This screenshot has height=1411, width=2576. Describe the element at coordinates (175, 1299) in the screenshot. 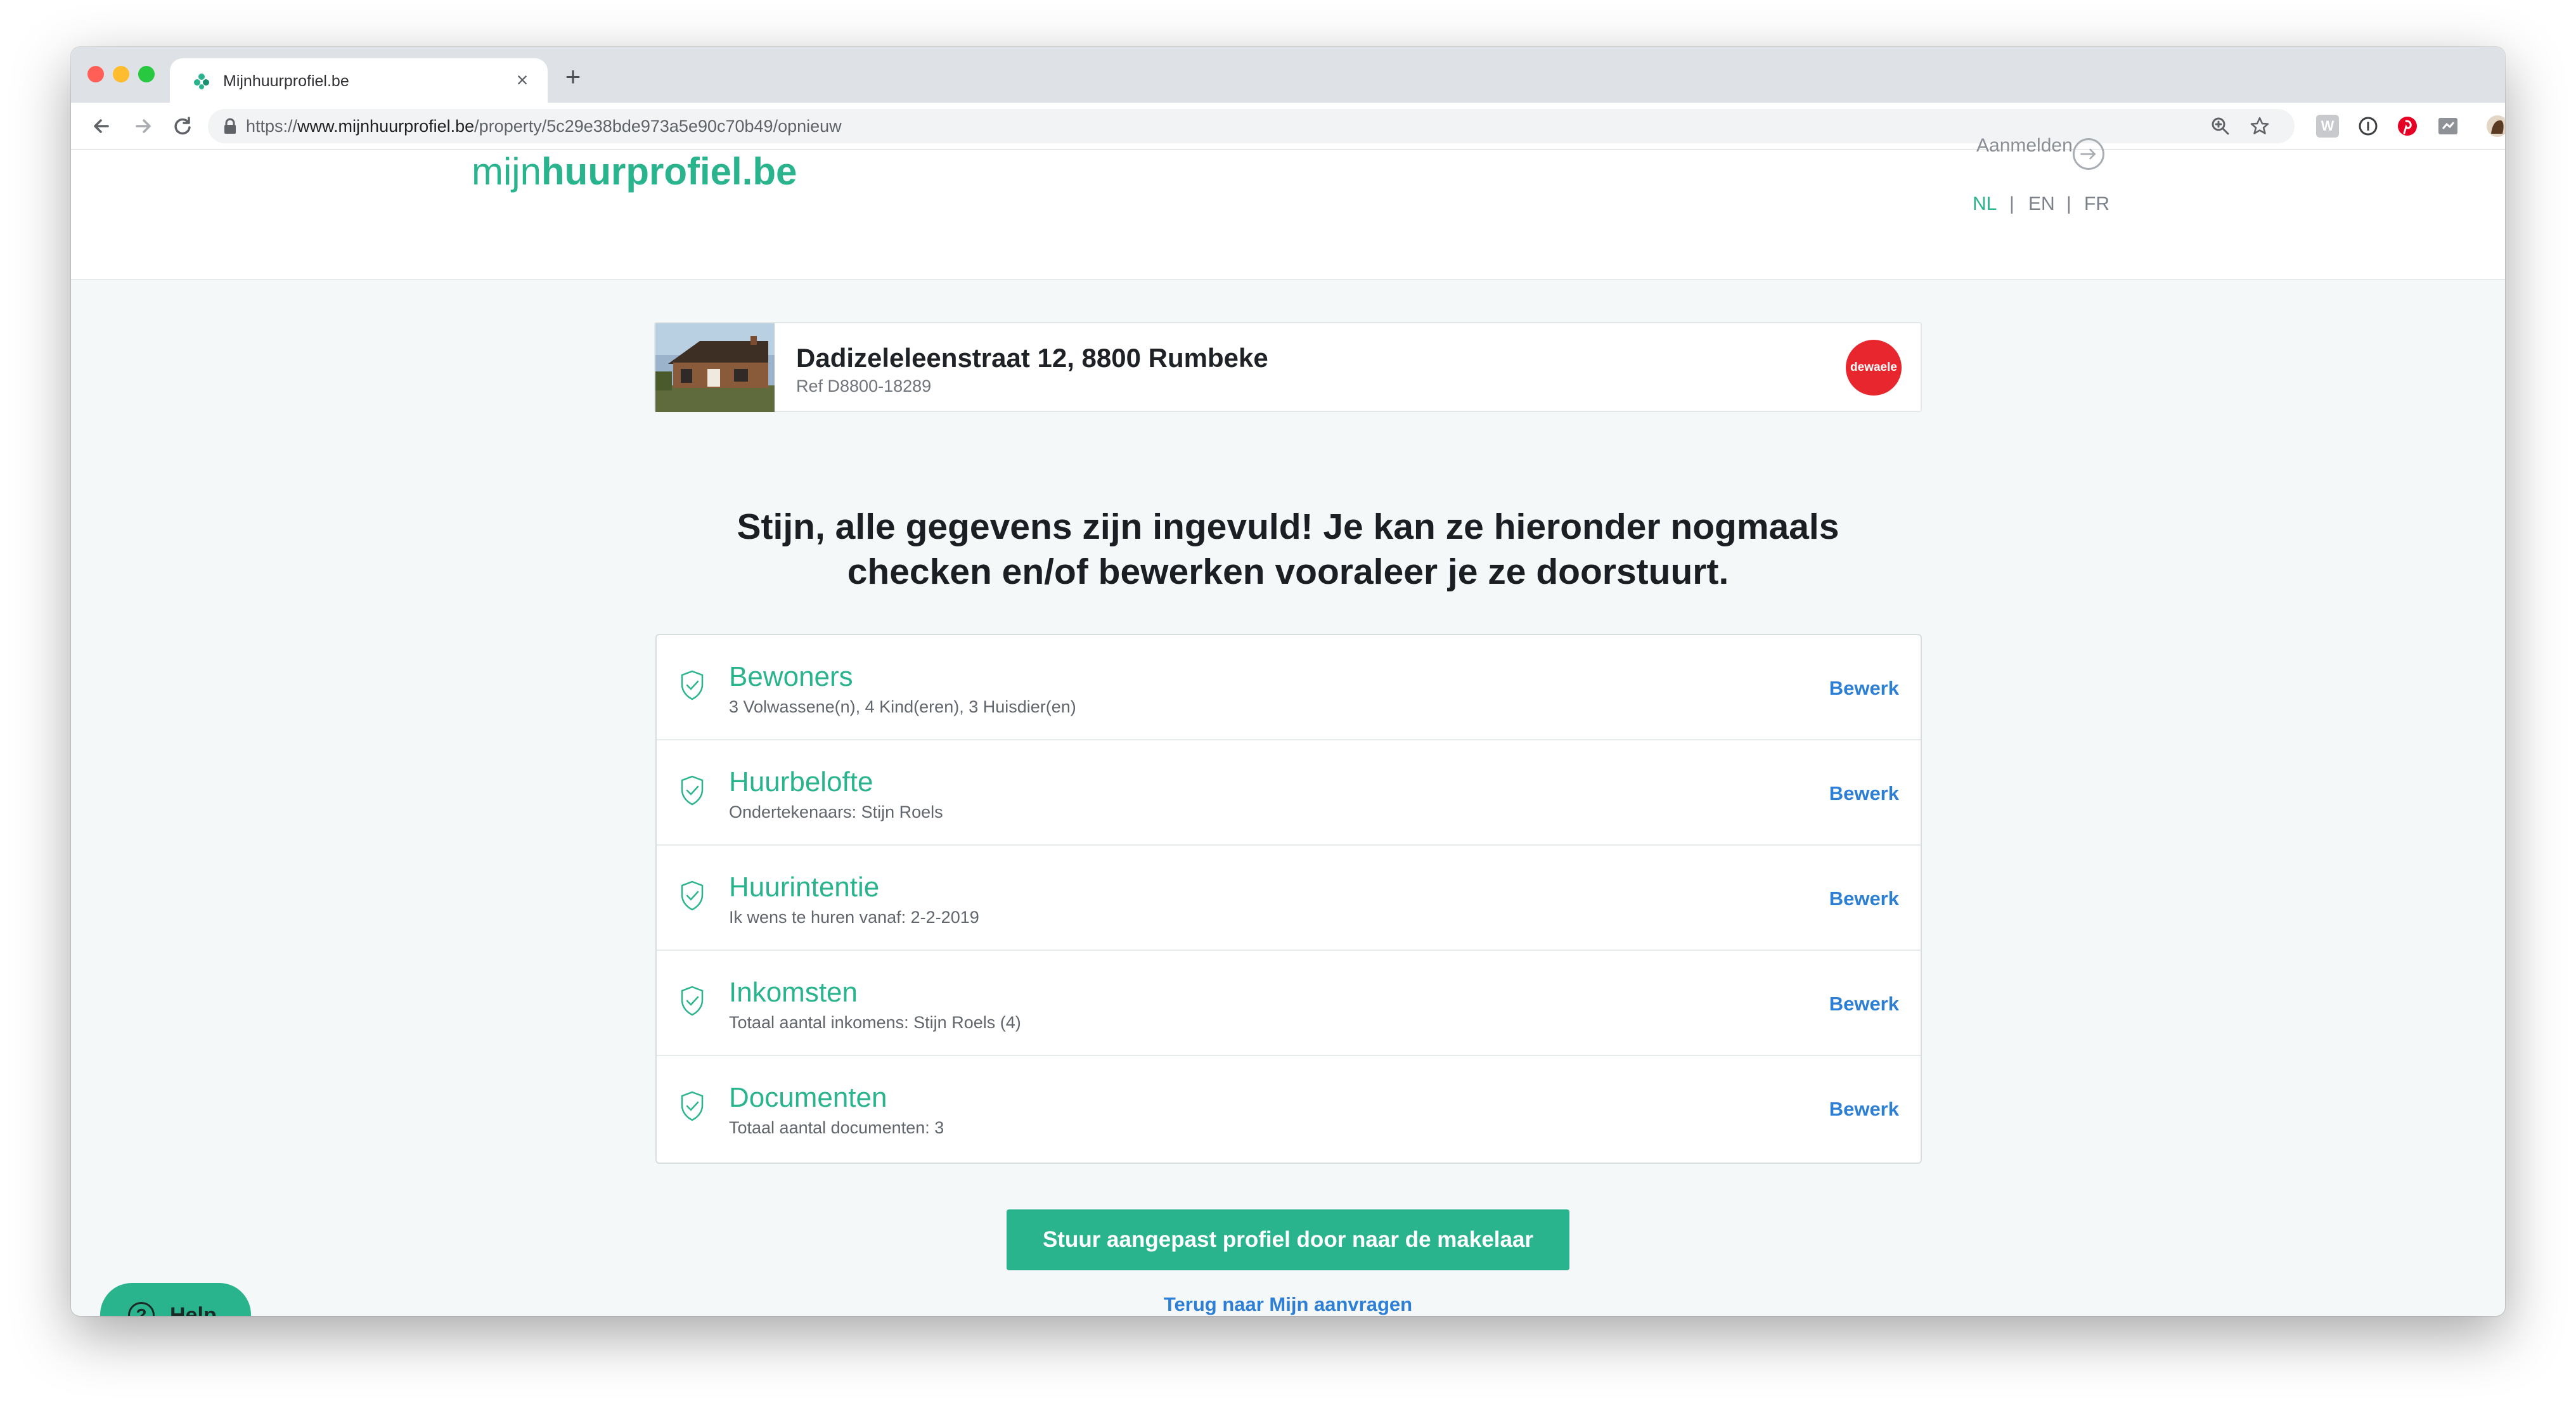

I see `help-button: ? Help` at that location.